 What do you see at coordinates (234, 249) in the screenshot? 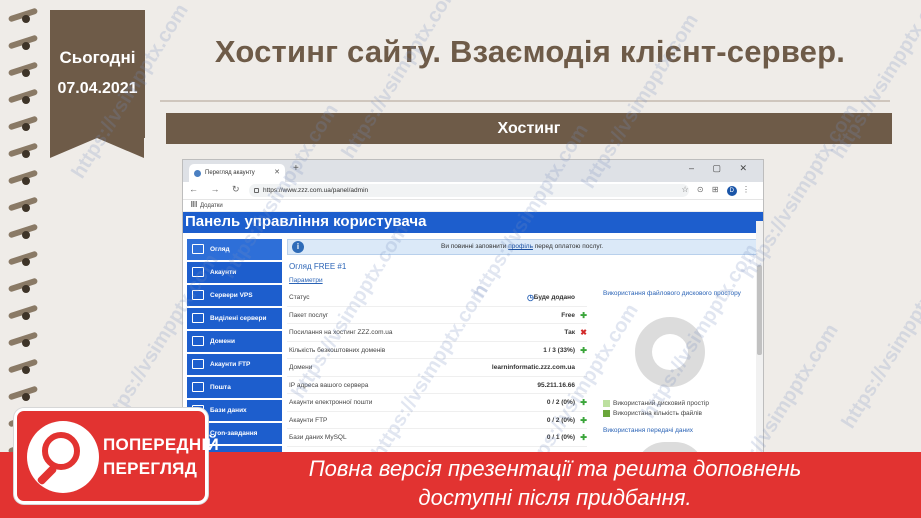
I see `sidebar-item: Огляд` at bounding box center [234, 249].